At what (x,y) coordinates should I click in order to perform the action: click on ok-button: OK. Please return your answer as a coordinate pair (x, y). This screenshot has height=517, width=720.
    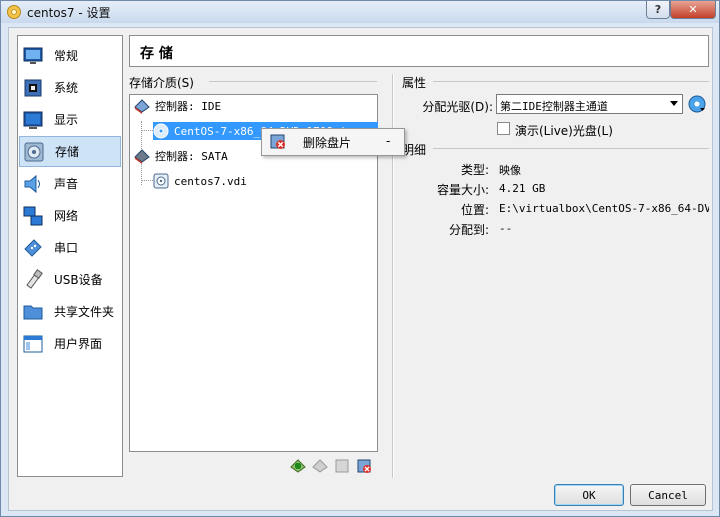
    Looking at the image, I should click on (589, 495).